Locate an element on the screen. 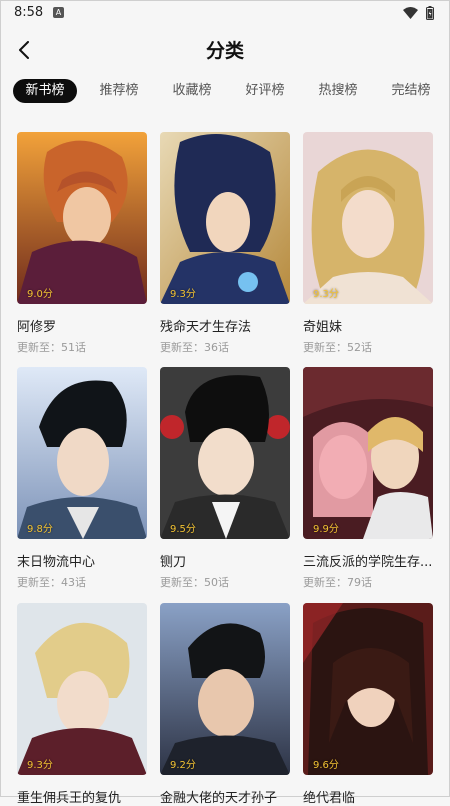  battery-icon is located at coordinates (430, 13).